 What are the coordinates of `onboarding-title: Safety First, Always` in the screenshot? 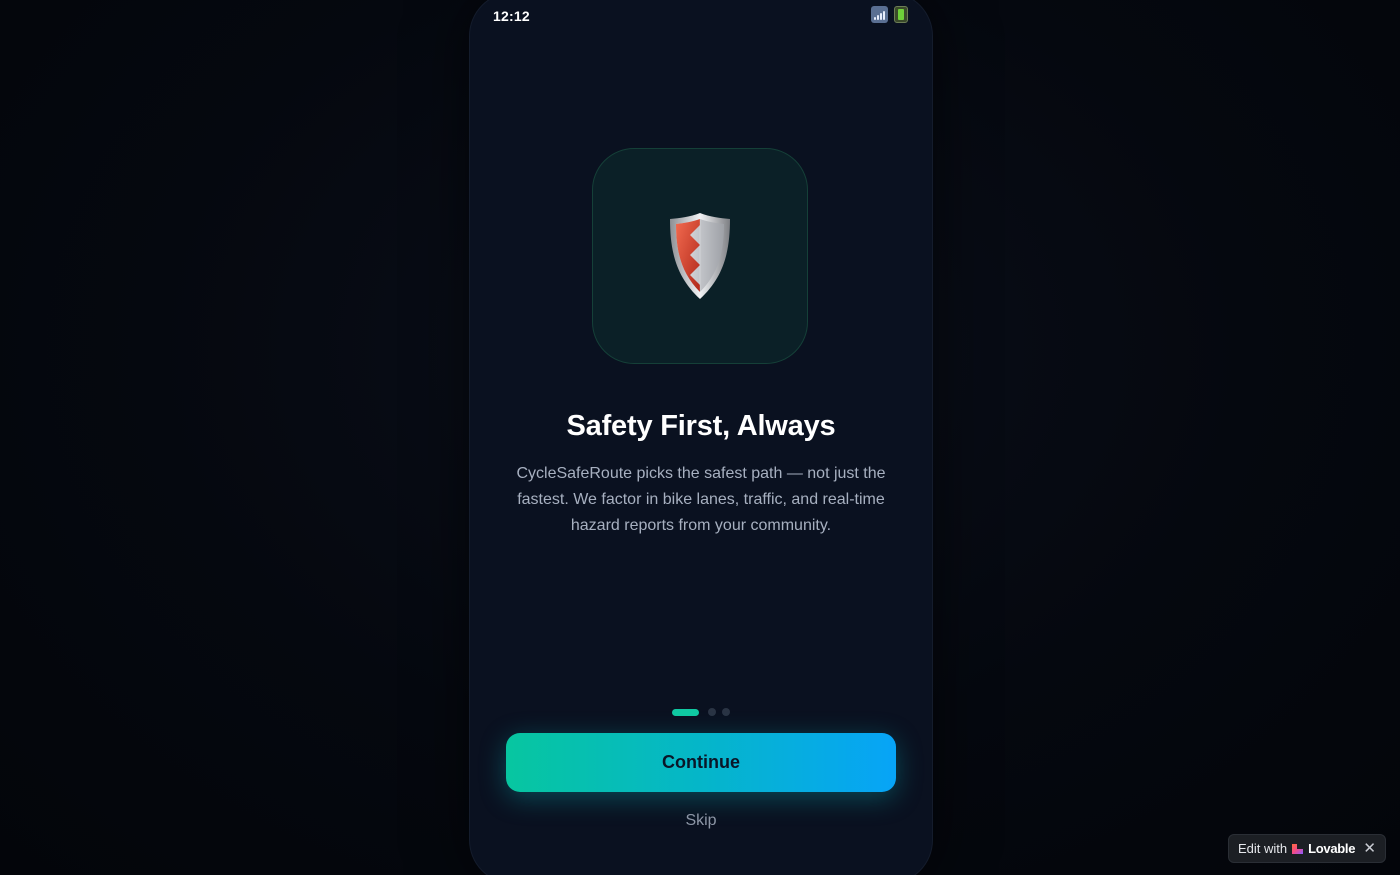 It's located at (701, 426).